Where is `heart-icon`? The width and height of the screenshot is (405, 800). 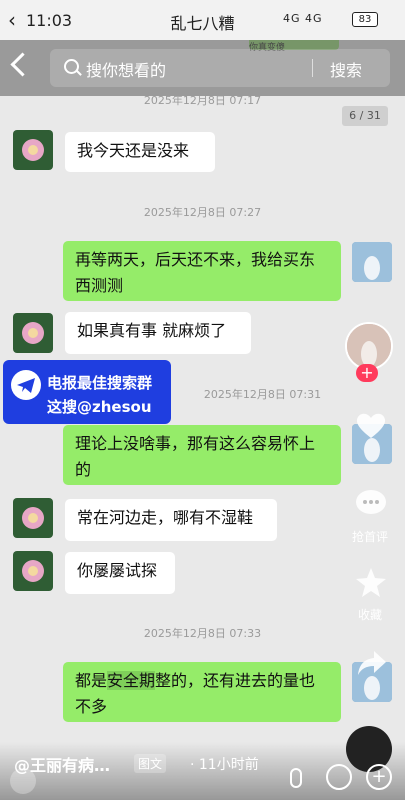
heart-icon is located at coordinates (371, 425).